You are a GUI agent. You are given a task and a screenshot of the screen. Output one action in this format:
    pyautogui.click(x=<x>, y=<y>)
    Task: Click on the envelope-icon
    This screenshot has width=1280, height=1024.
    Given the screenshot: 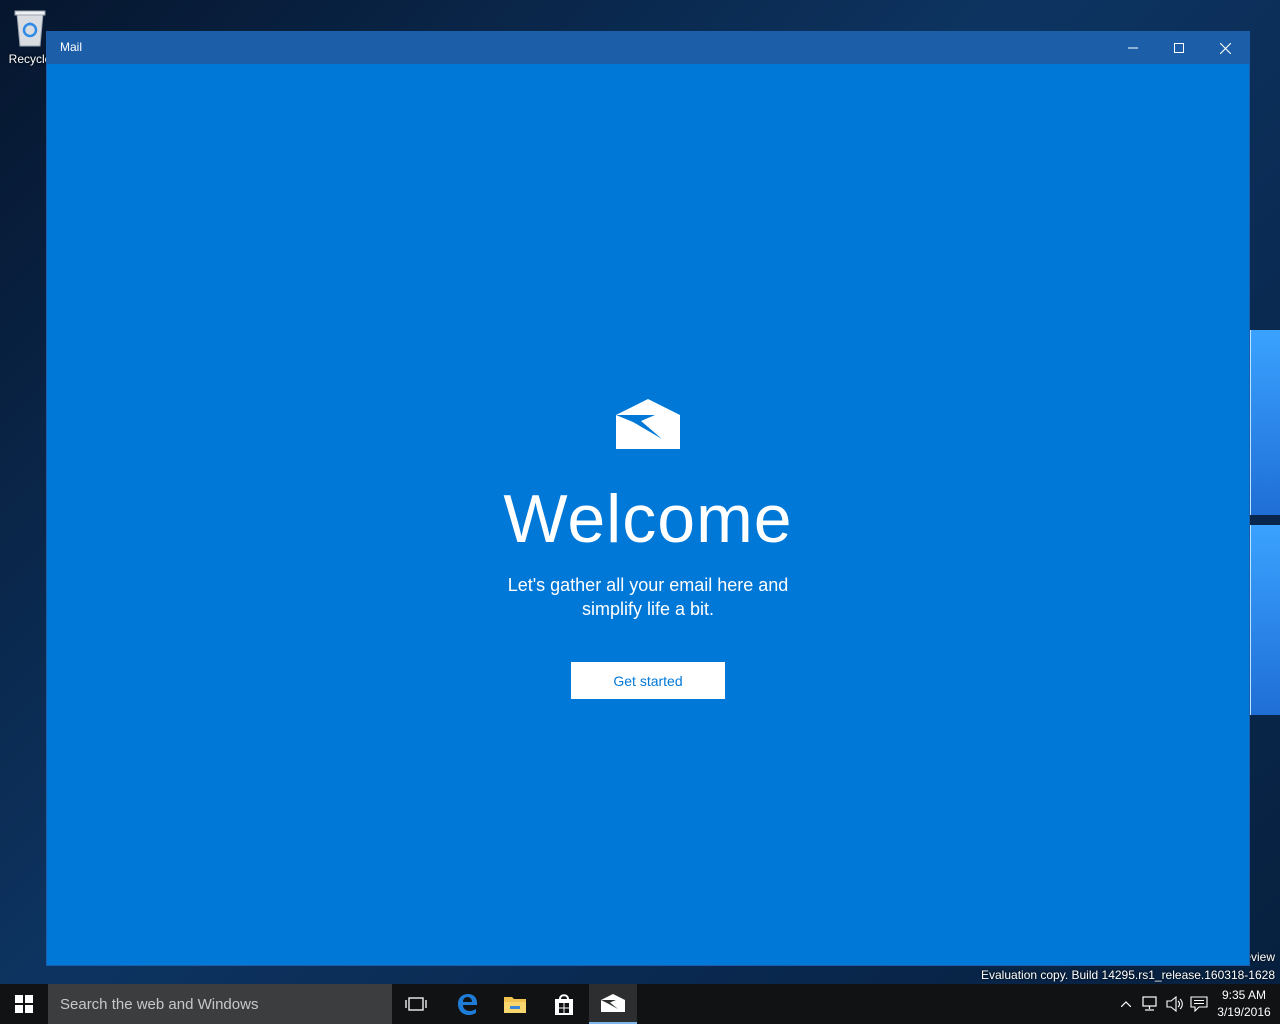 What is the action you would take?
    pyautogui.click(x=648, y=424)
    